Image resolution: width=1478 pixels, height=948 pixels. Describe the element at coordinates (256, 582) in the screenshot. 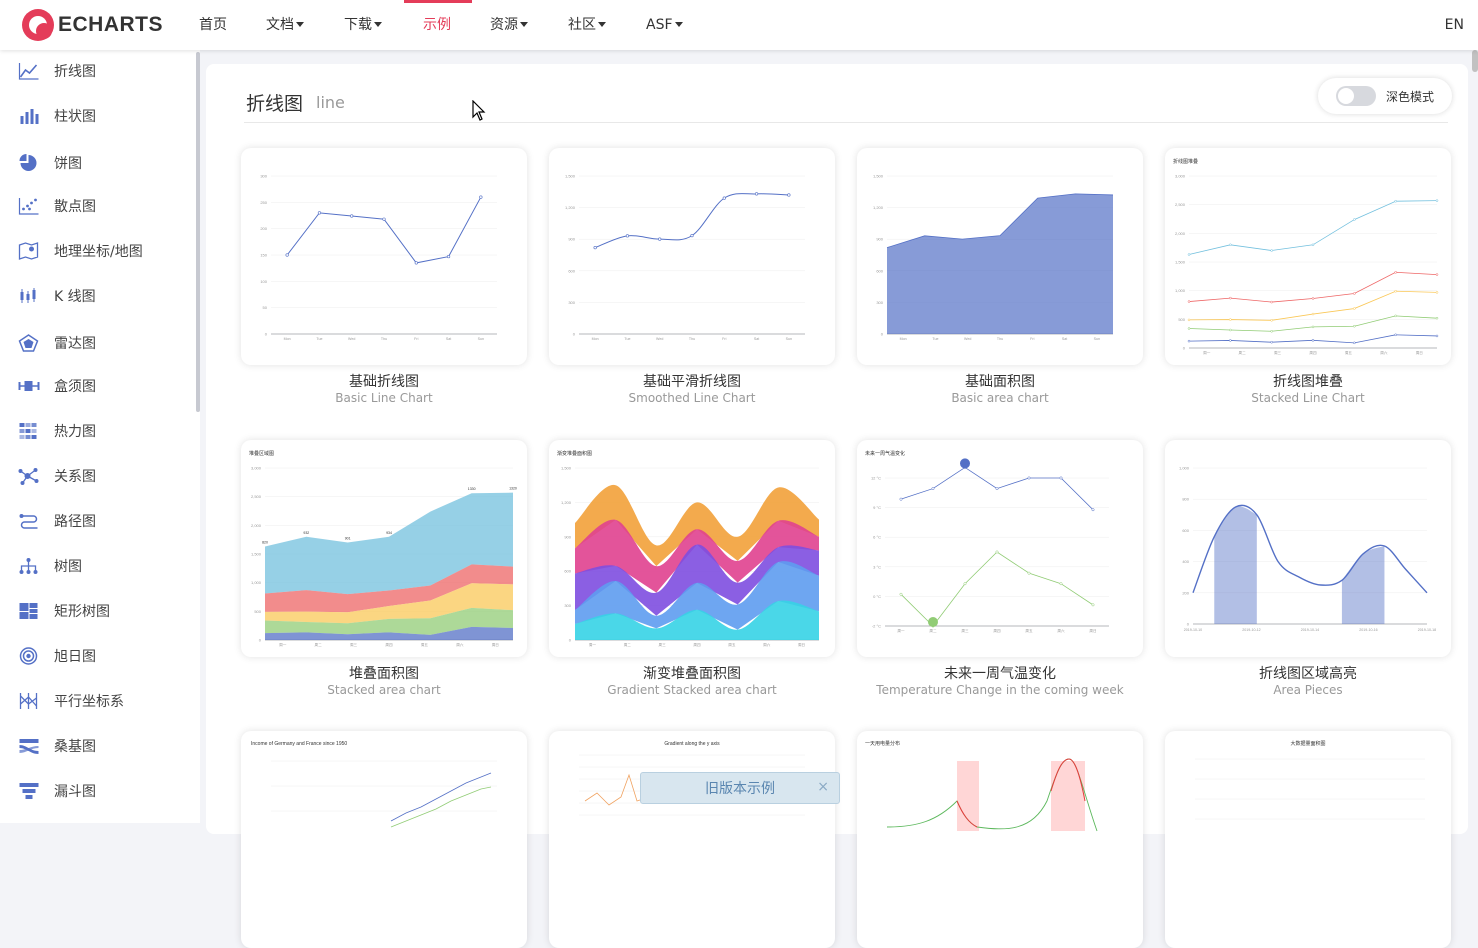

I see `axis-tick-label: 1,000` at that location.